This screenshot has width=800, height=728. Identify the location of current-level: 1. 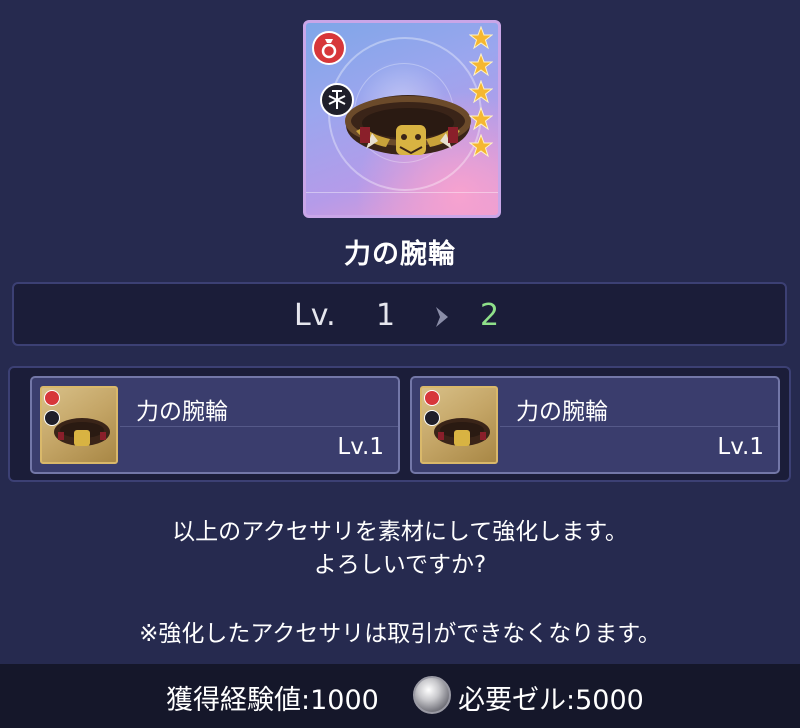
(386, 315).